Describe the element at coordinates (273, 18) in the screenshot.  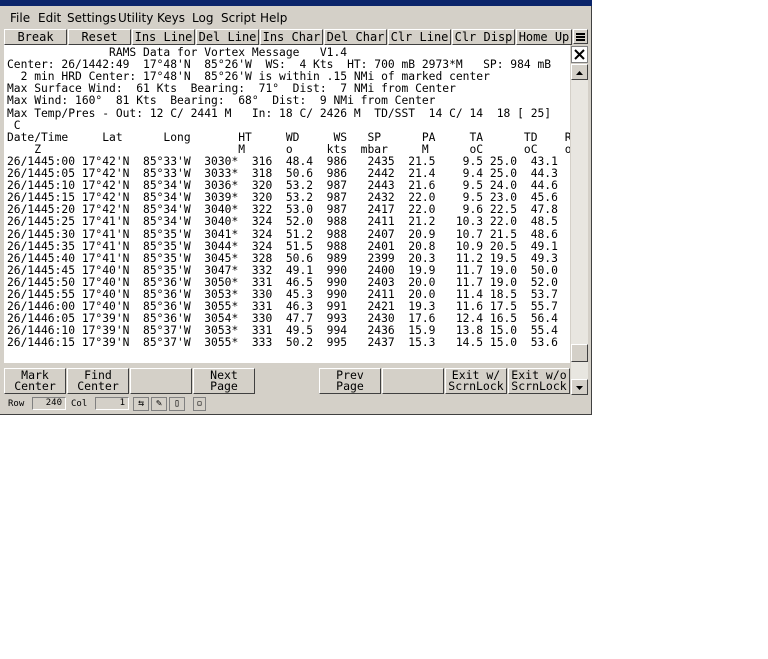
I see `menu-help: Help` at that location.